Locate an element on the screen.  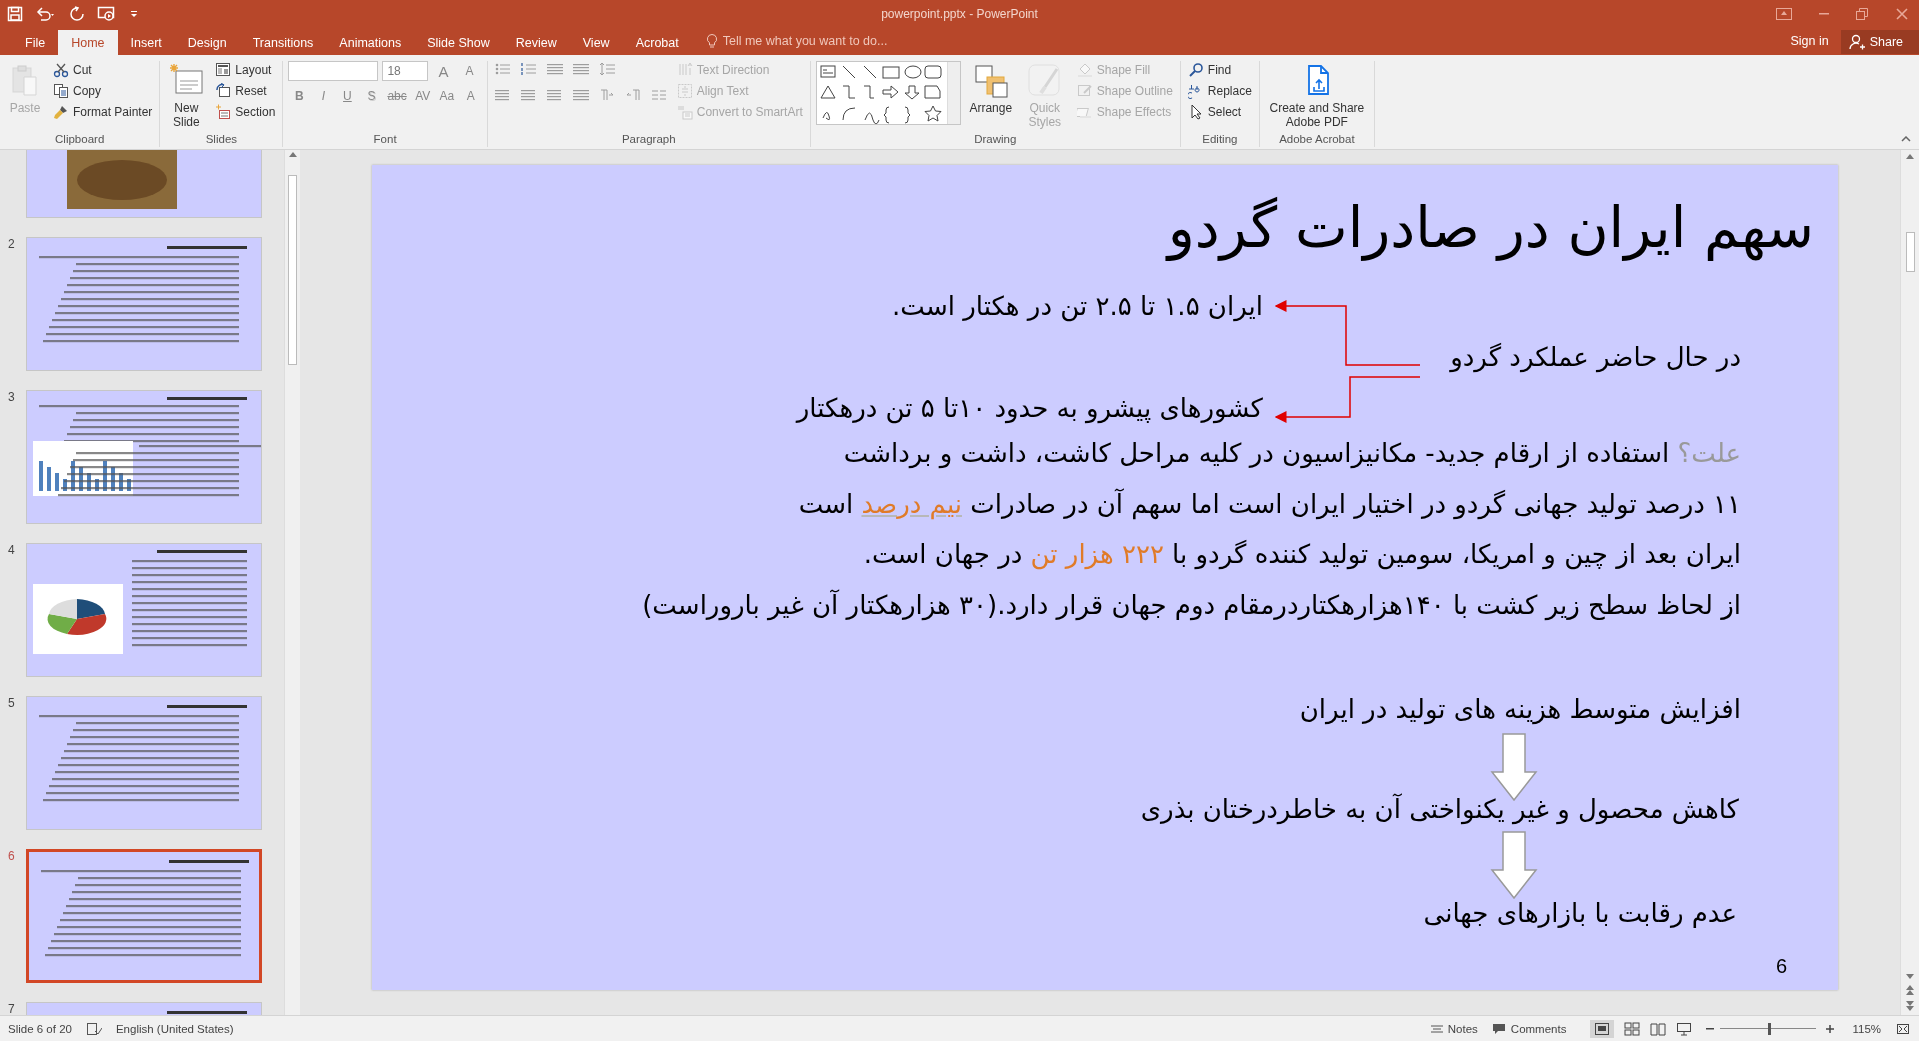
numbering-button is located at coordinates (528, 69).